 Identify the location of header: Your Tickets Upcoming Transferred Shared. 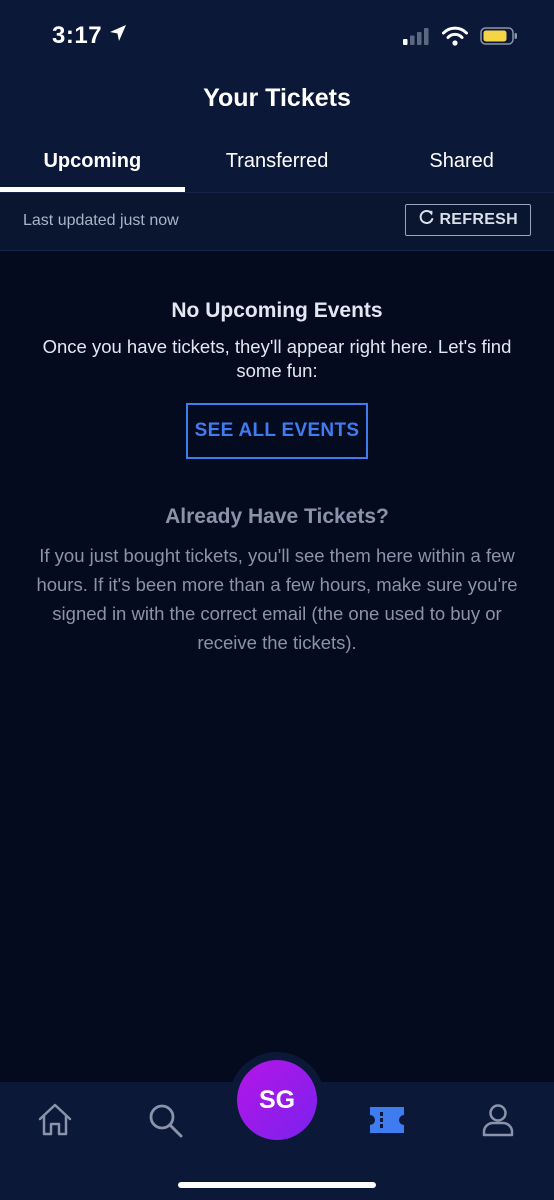
(277, 132).